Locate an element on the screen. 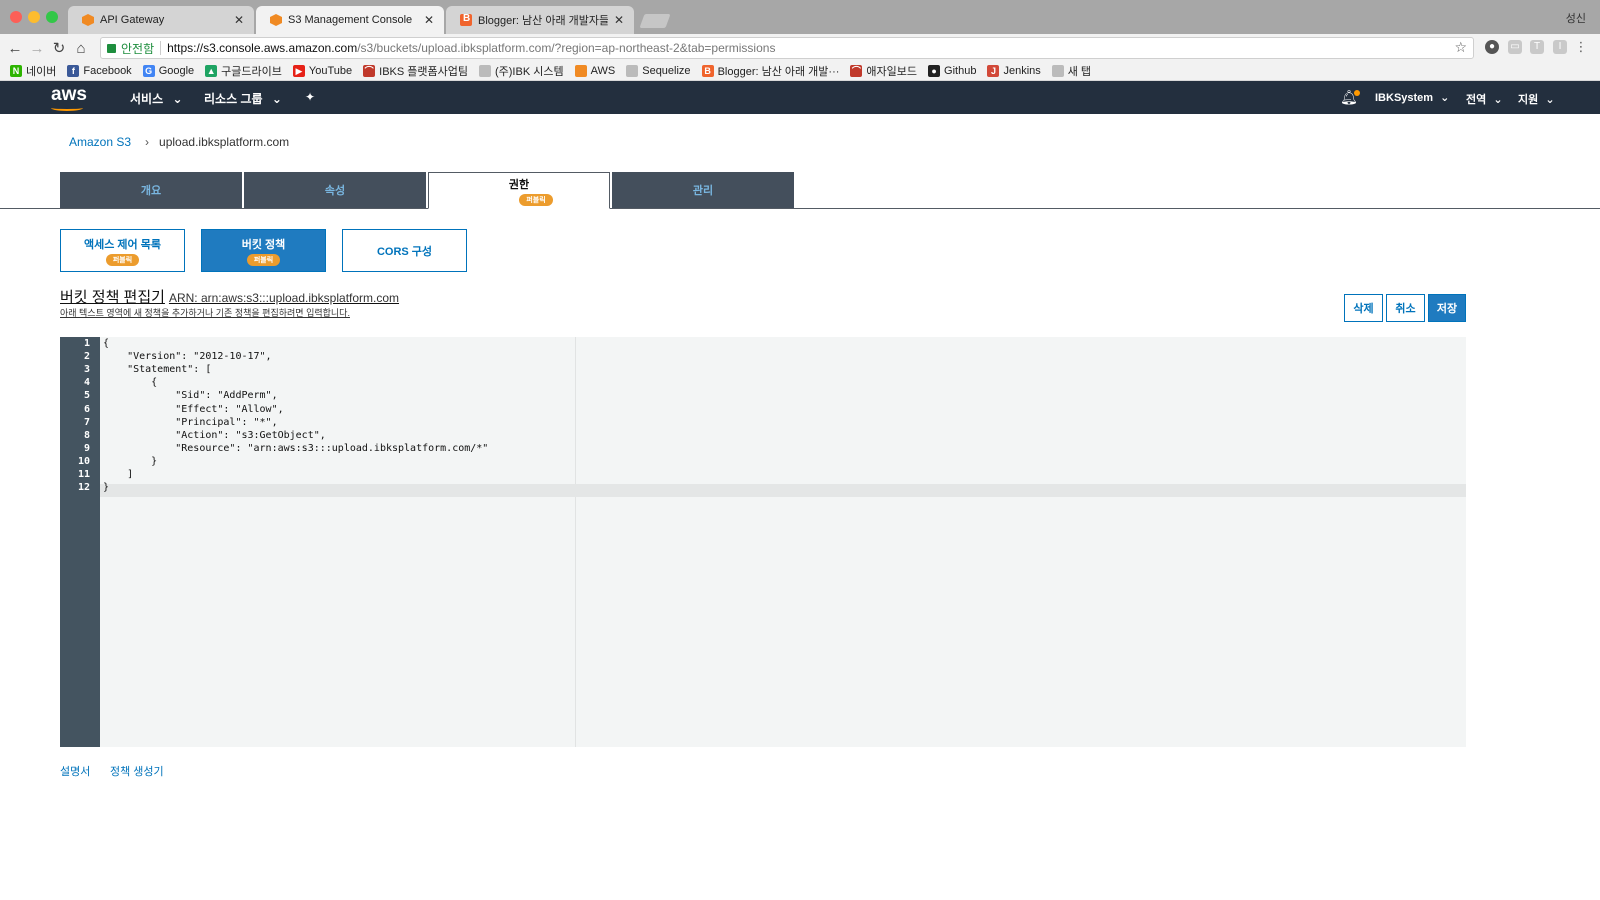 This screenshot has height=900, width=1600. tab-properties: 속성 is located at coordinates (335, 190).